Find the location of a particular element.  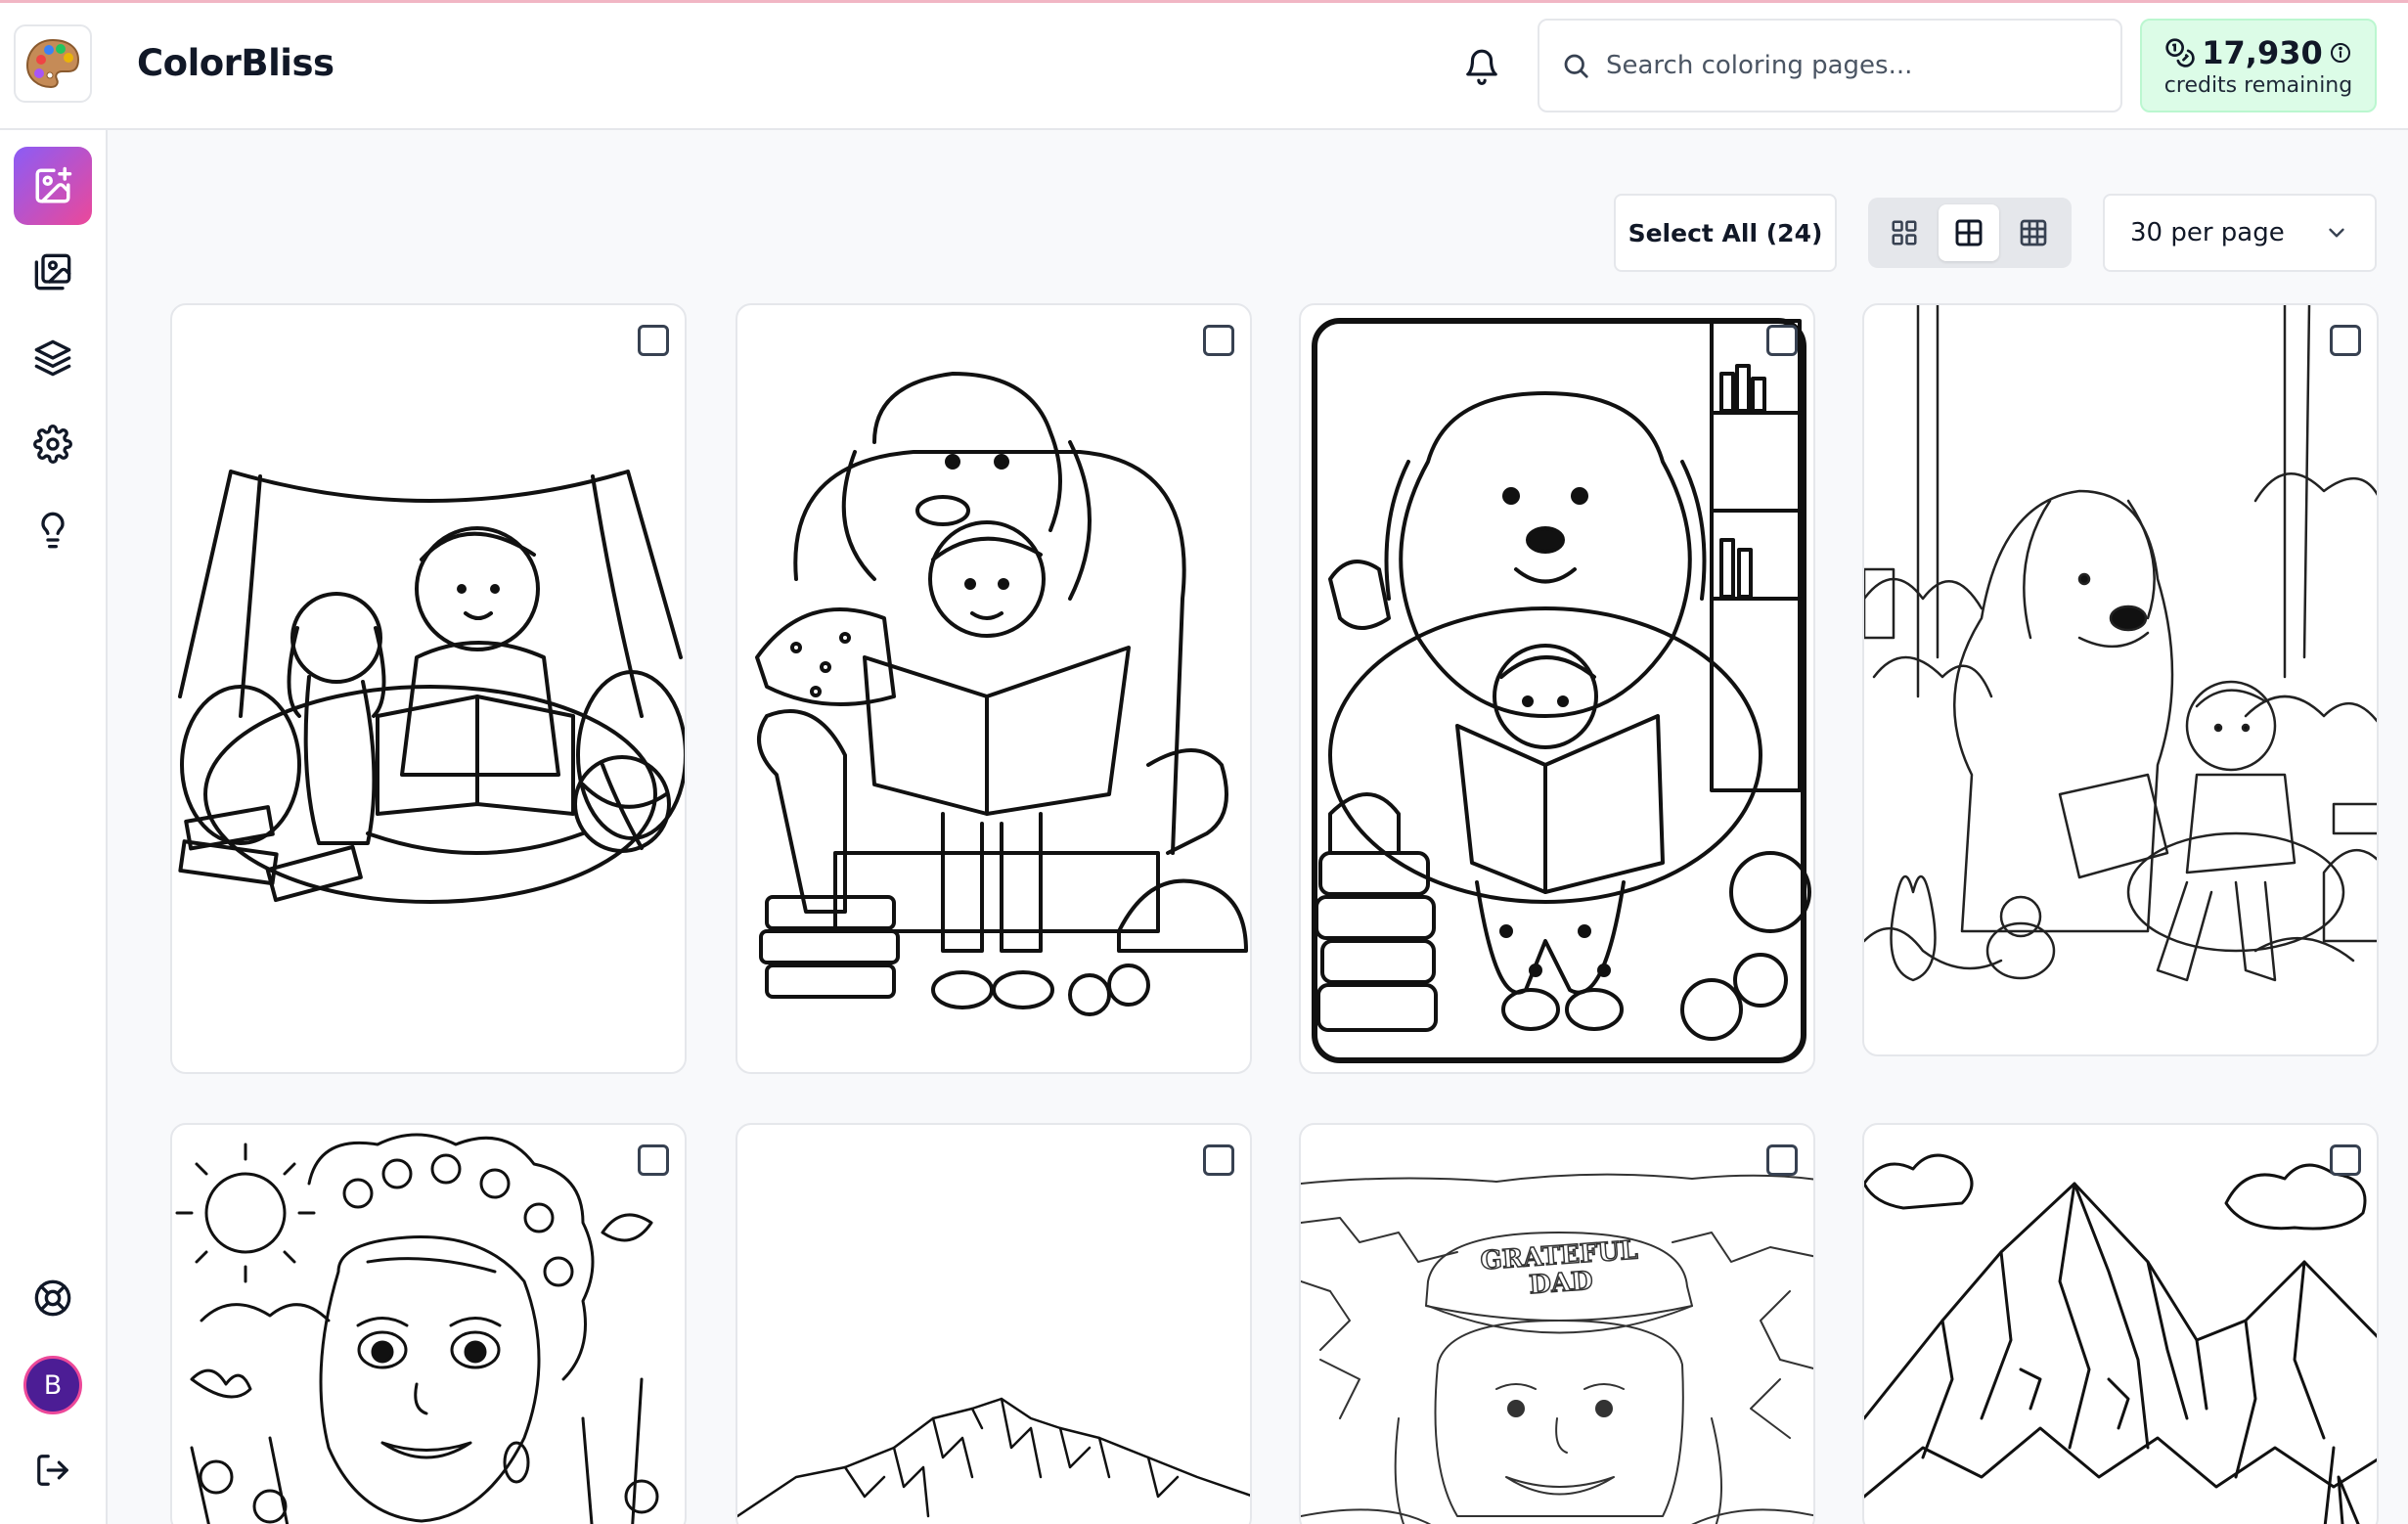

grid-3x3-icon is located at coordinates (2034, 233).